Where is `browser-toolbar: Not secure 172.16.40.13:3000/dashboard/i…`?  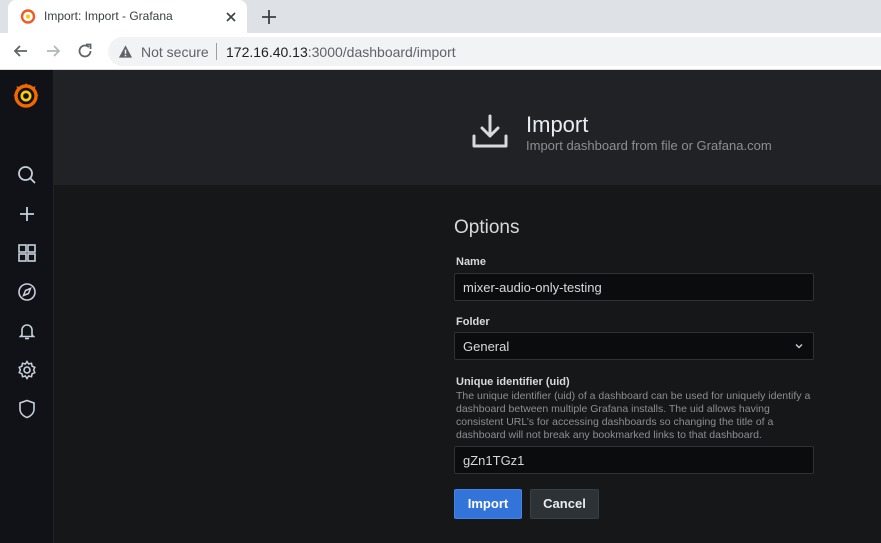 browser-toolbar: Not secure 172.16.40.13:3000/dashboard/i… is located at coordinates (440, 51).